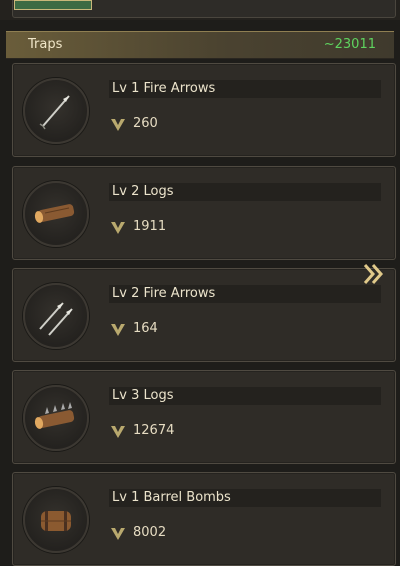  What do you see at coordinates (150, 532) in the screenshot?
I see `power-value: 8002` at bounding box center [150, 532].